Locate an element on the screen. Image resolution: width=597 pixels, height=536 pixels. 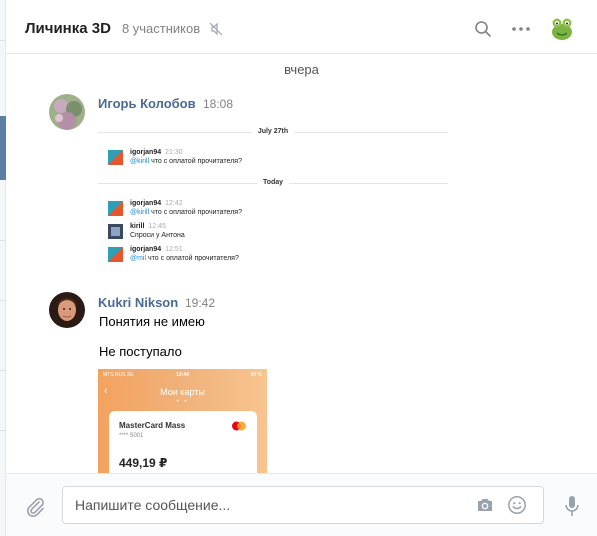
pager-dots-icon: • • is located at coordinates (182, 402).